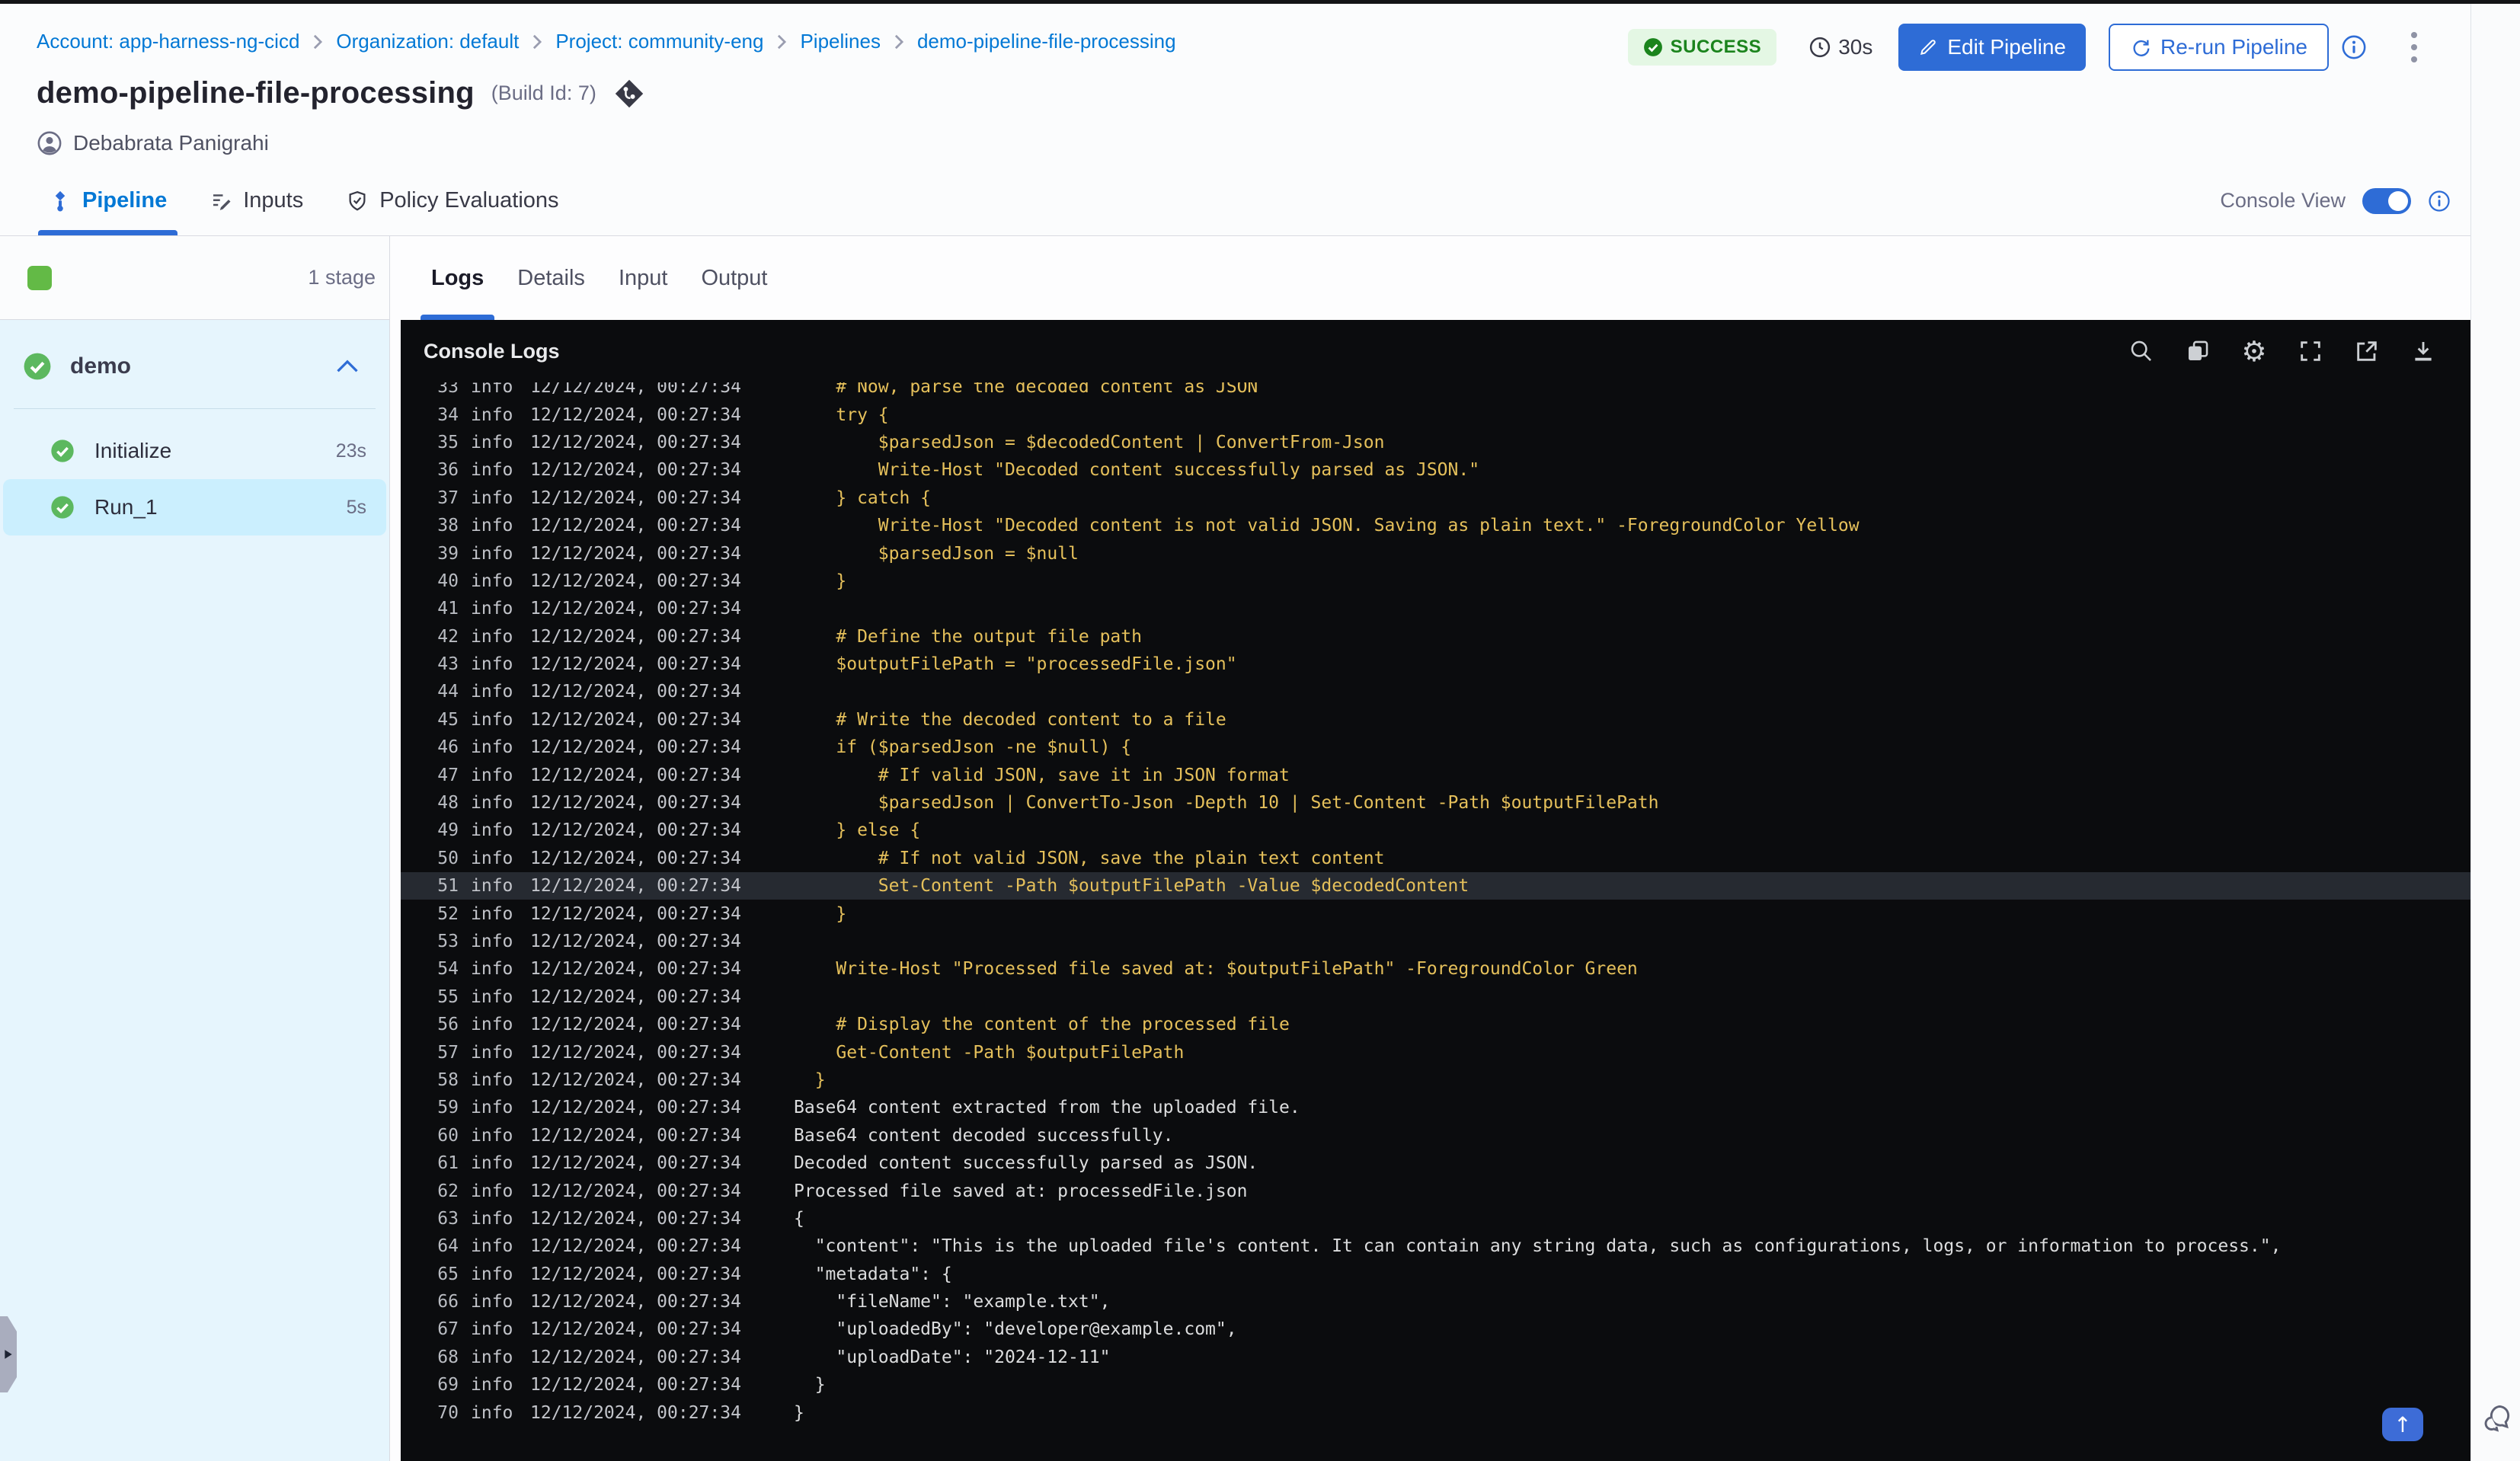 Image resolution: width=2520 pixels, height=1461 pixels. What do you see at coordinates (1716, 47) in the screenshot?
I see `status-label: SUCCESS` at bounding box center [1716, 47].